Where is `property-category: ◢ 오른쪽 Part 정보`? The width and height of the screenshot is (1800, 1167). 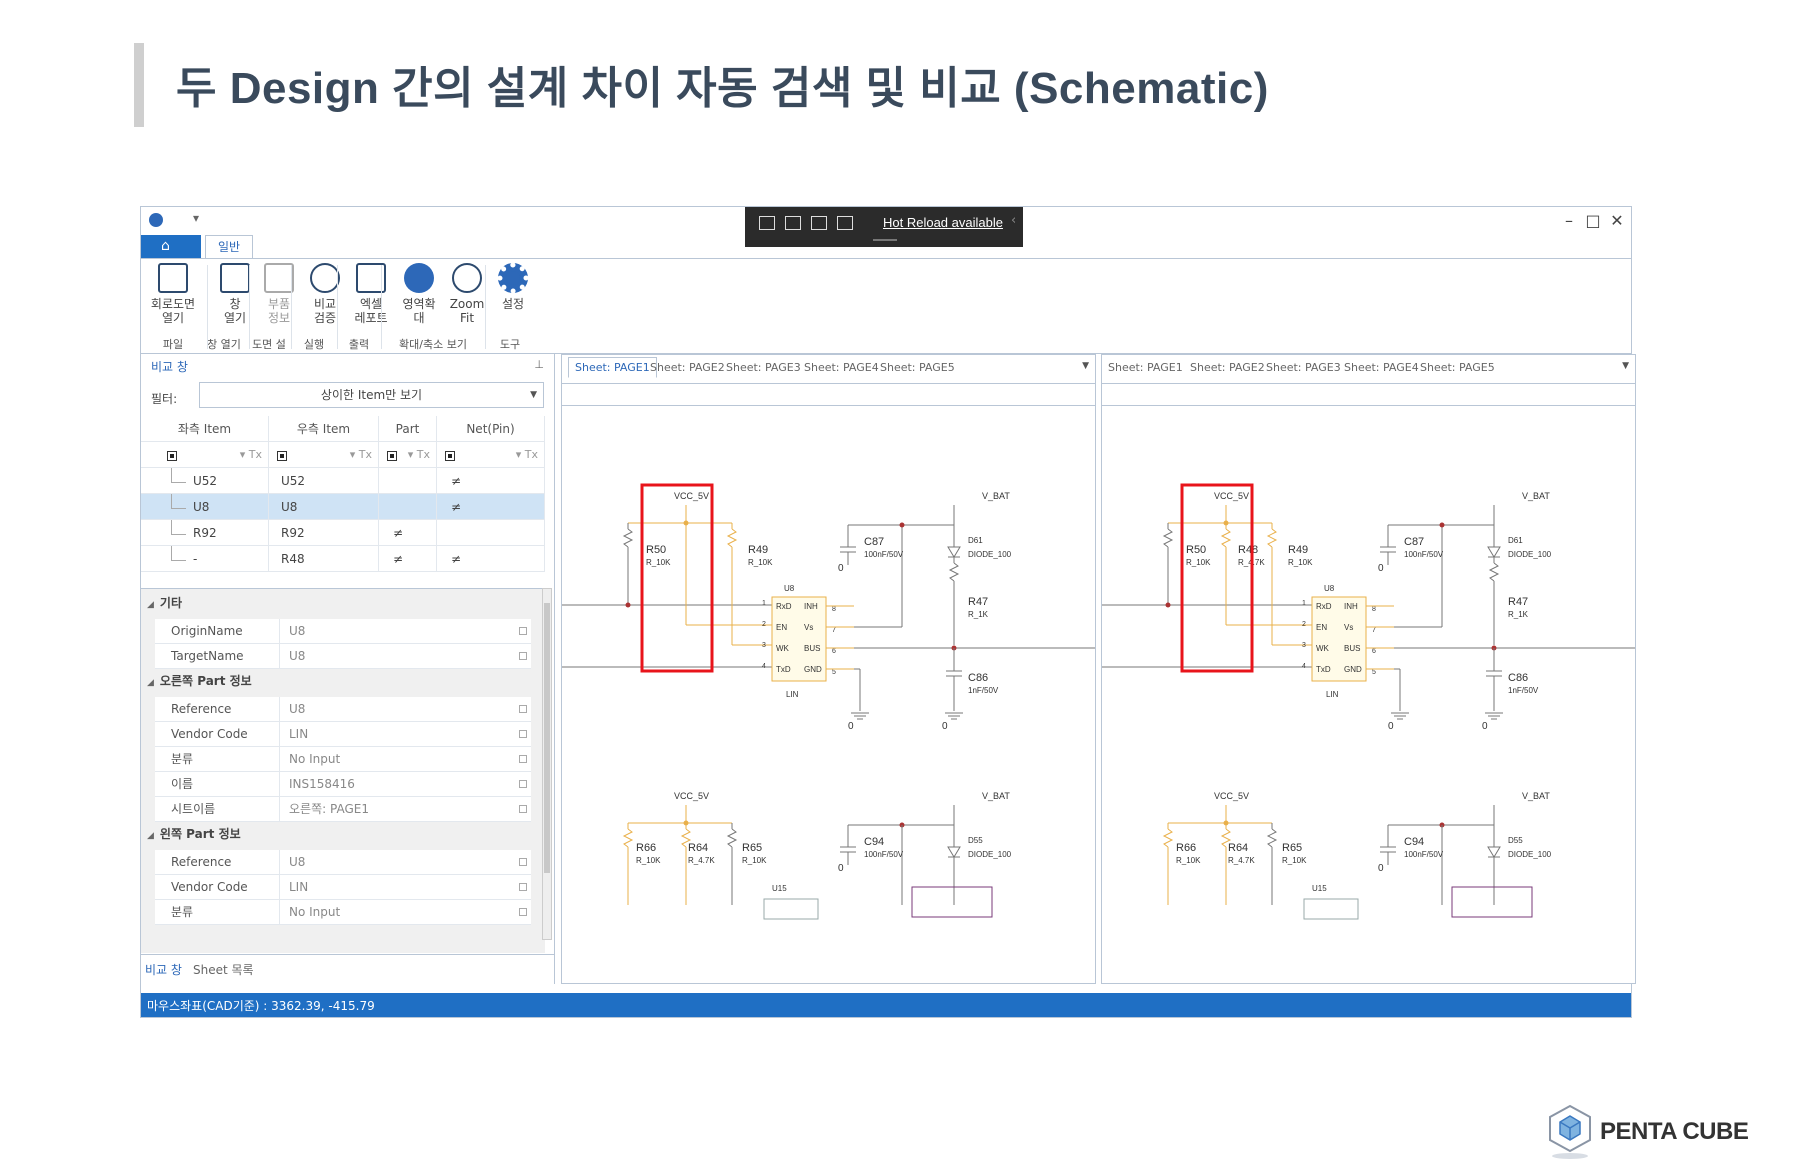
property-category: ◢ 오른쪽 Part 정보 is located at coordinates (199, 681).